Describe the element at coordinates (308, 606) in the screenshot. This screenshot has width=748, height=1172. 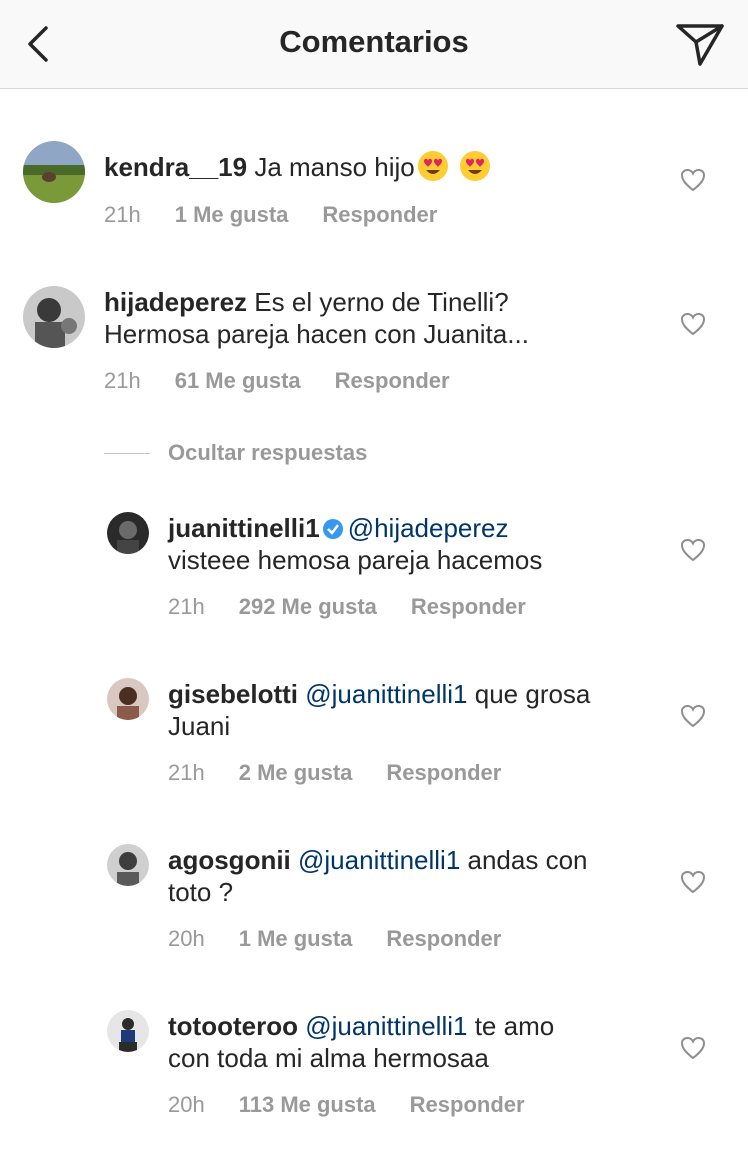
I see `likes-count: 292 Me gusta` at that location.